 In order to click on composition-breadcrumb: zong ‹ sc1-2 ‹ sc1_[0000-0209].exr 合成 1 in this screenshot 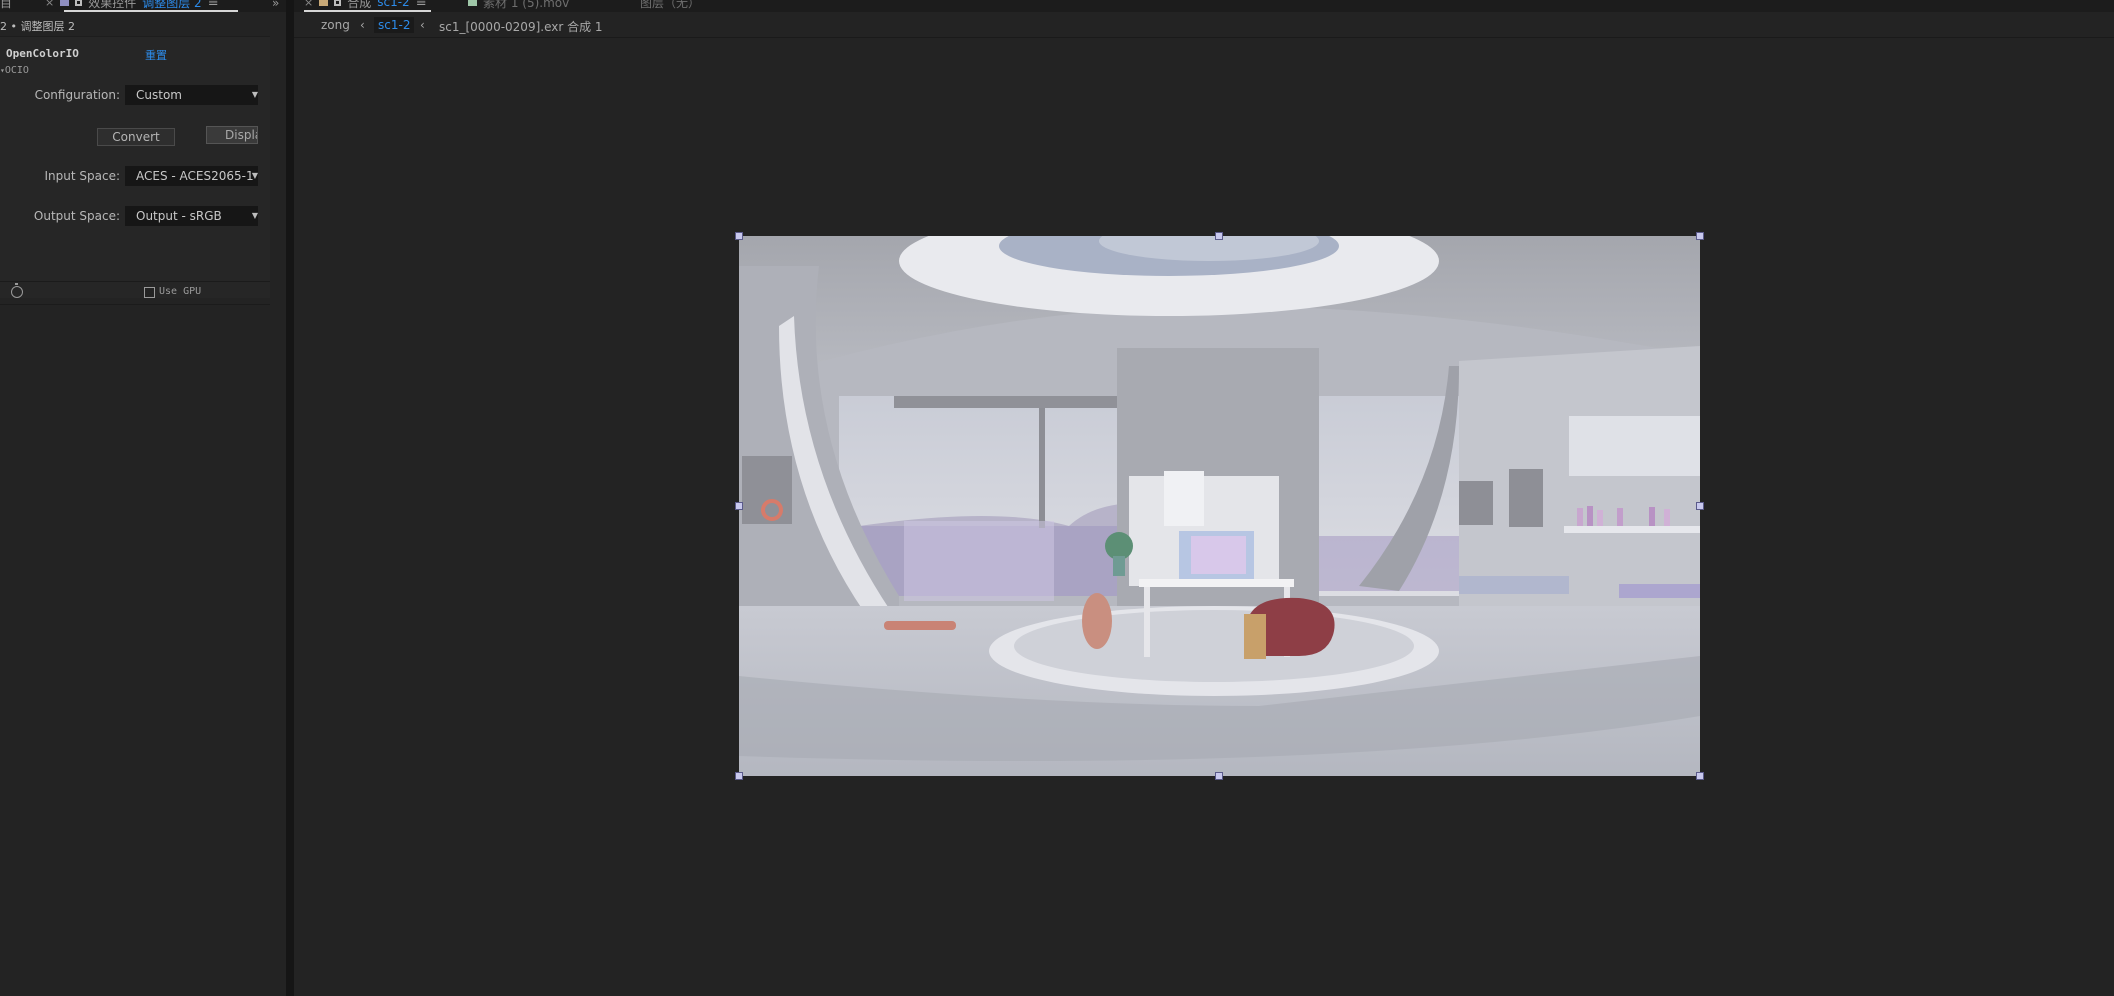, I will do `click(1204, 27)`.